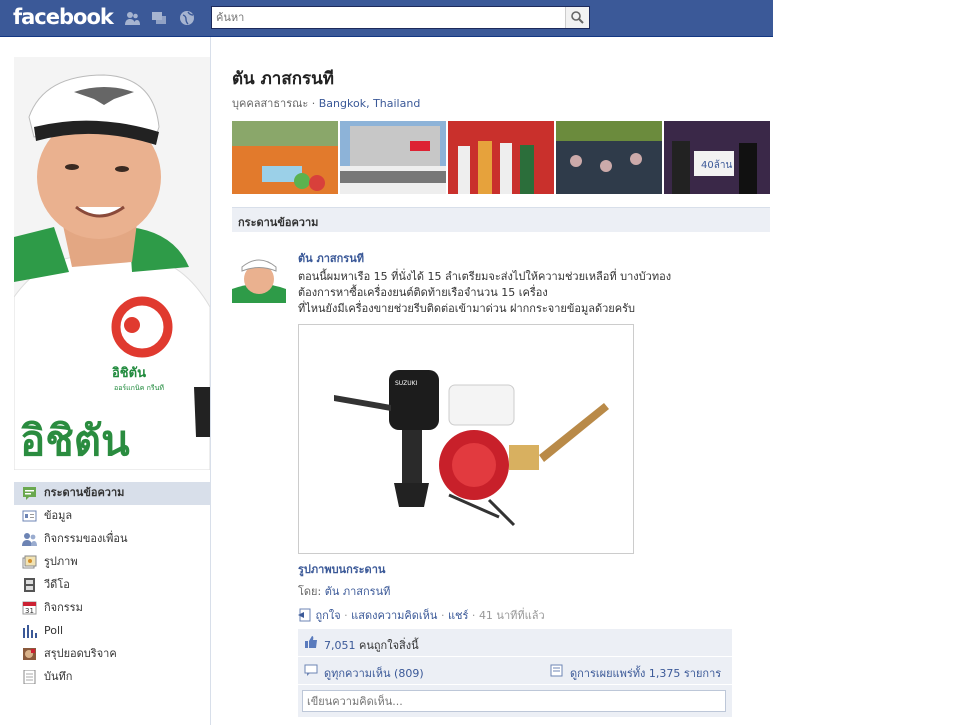 The width and height of the screenshot is (960, 725). I want to click on nav-item-label: กิจกรรมของเพื่อน, so click(86, 538).